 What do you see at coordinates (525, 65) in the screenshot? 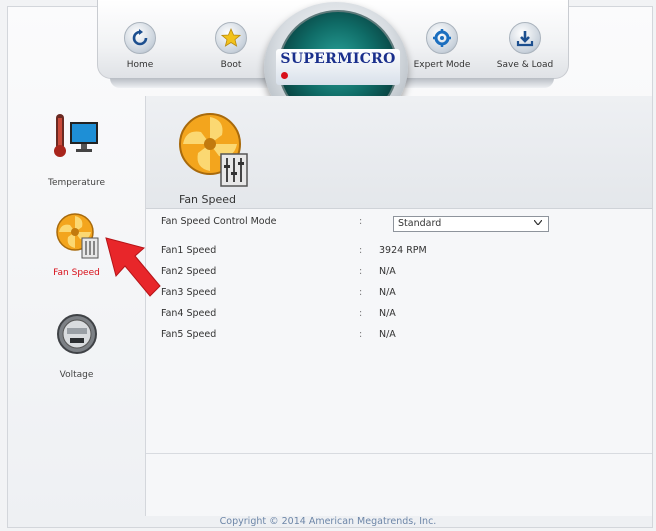
I see `nav-save-load-label: Save & Load` at bounding box center [525, 65].